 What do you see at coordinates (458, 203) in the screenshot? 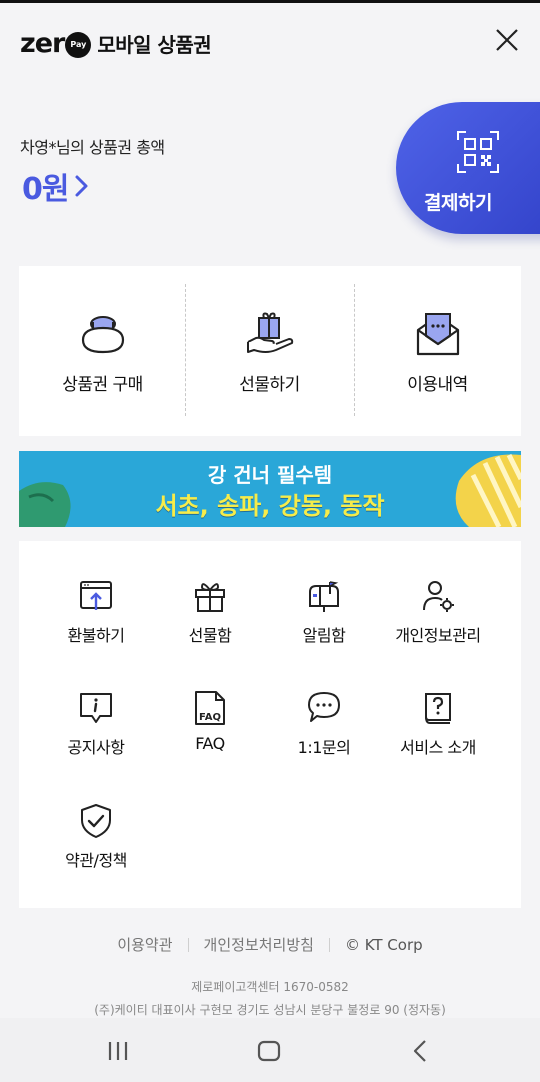
I see `pay-button-label: 결제하기` at bounding box center [458, 203].